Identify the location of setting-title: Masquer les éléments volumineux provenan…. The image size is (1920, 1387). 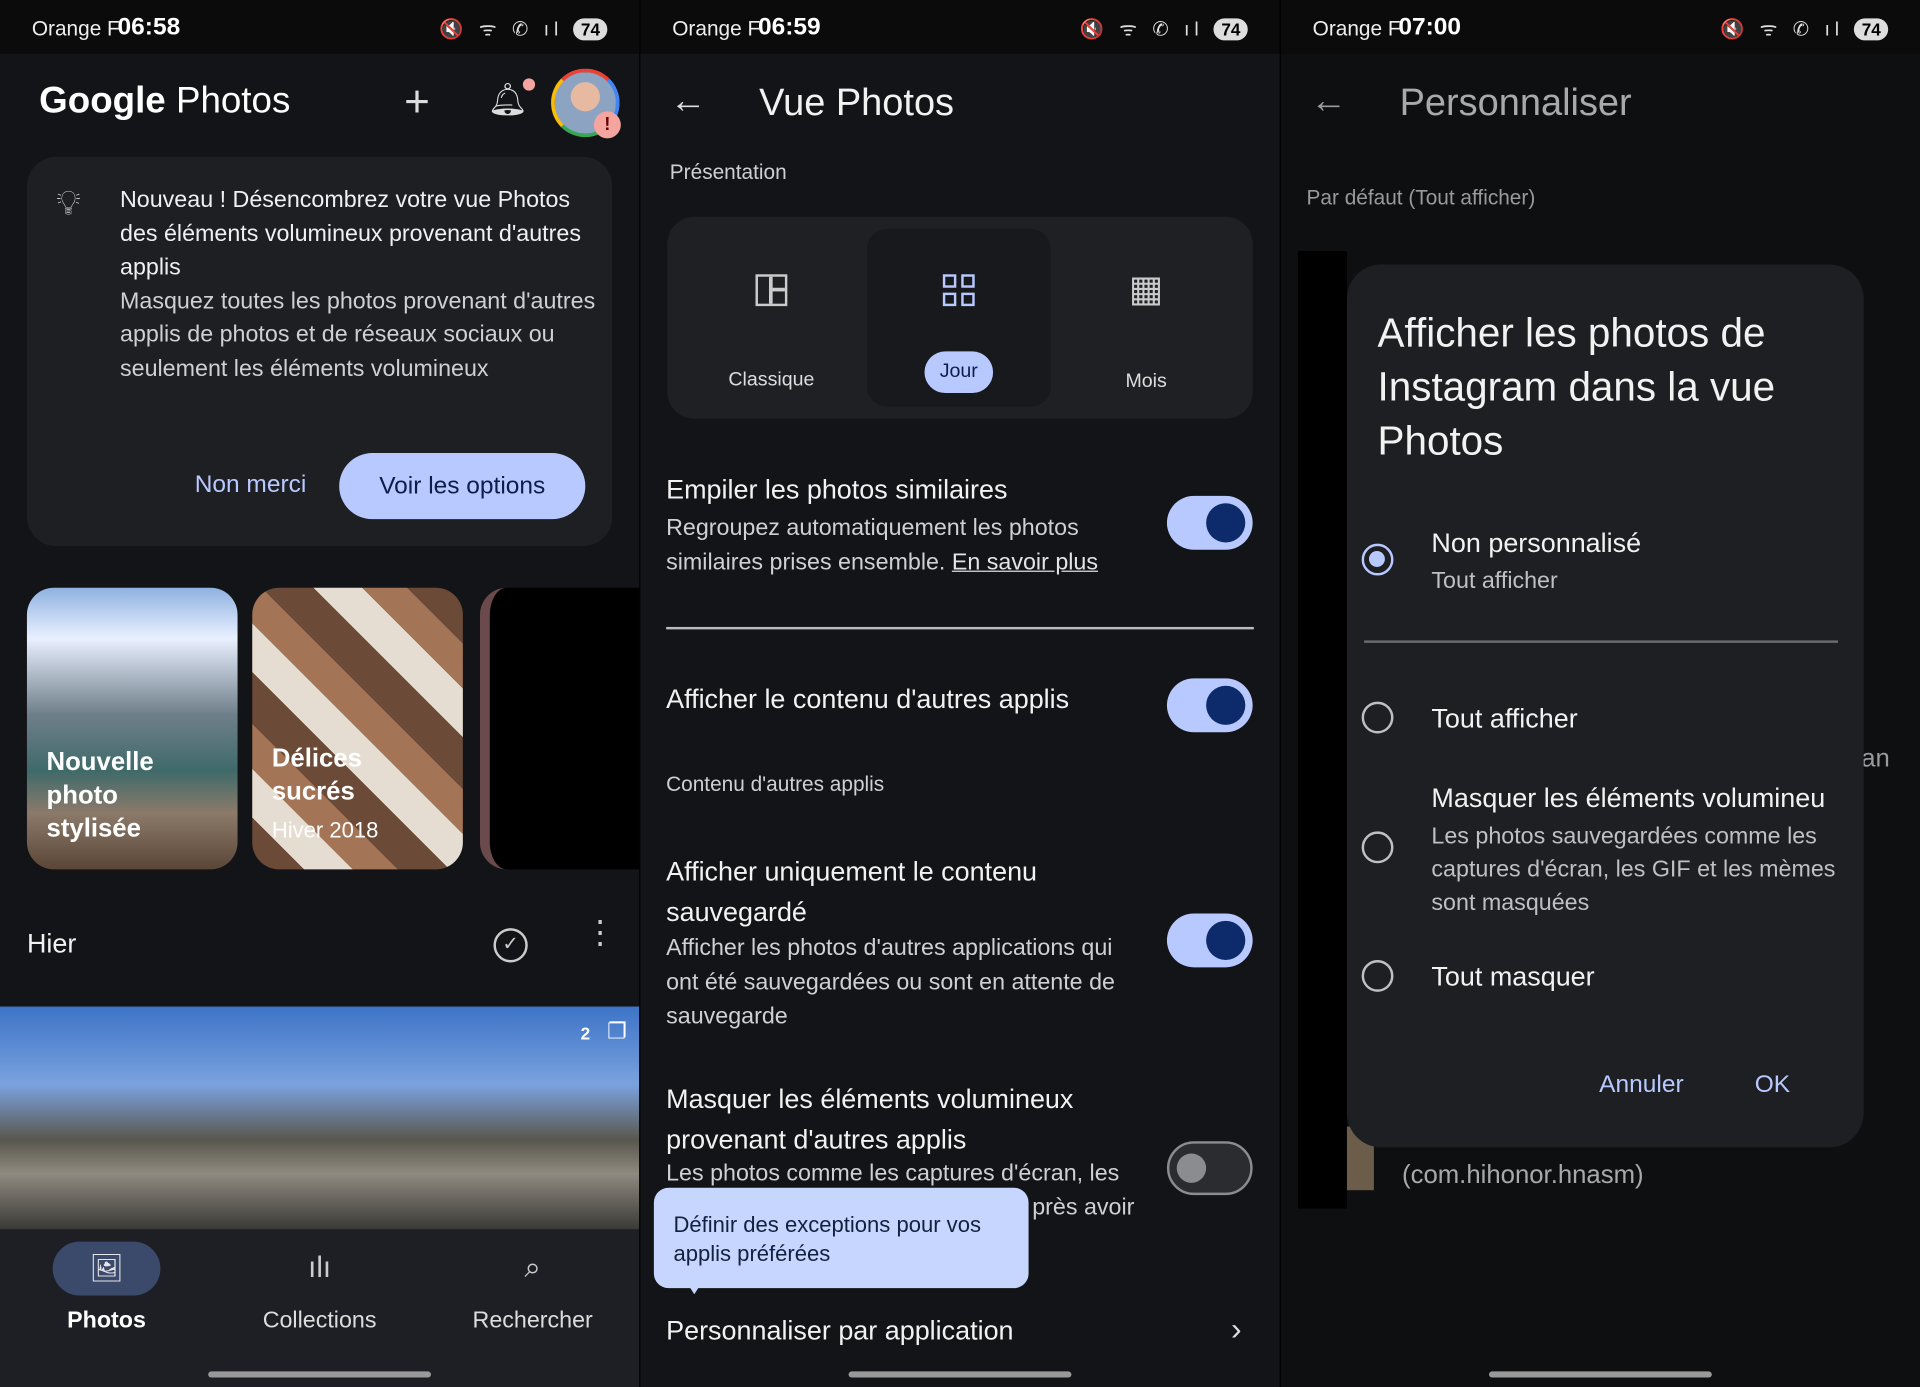
(870, 1119).